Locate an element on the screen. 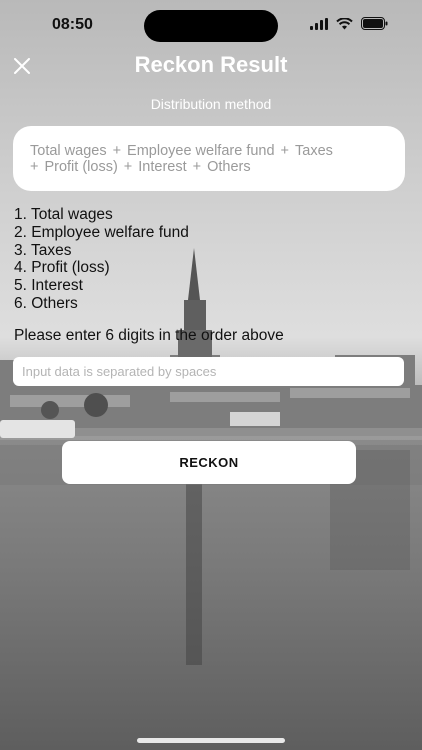  wifi-icon is located at coordinates (344, 23).